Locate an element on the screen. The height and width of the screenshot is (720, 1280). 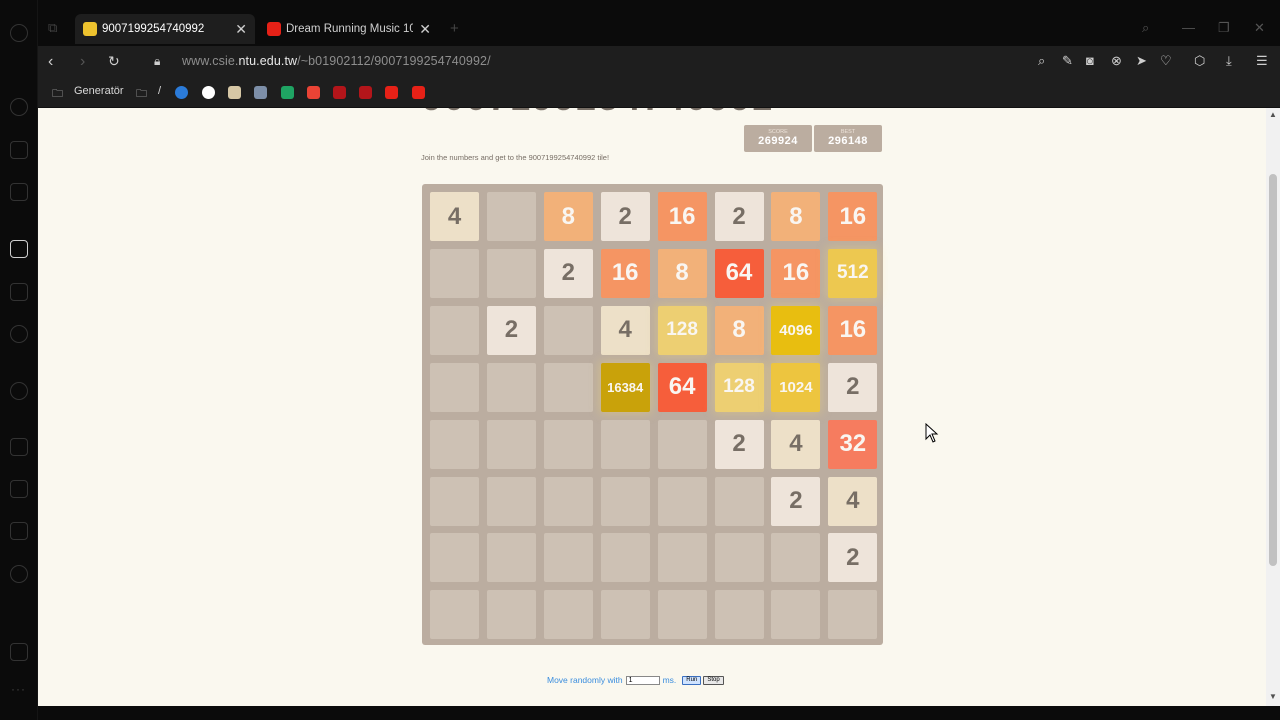
messenger-icon is located at coordinates (19, 391).